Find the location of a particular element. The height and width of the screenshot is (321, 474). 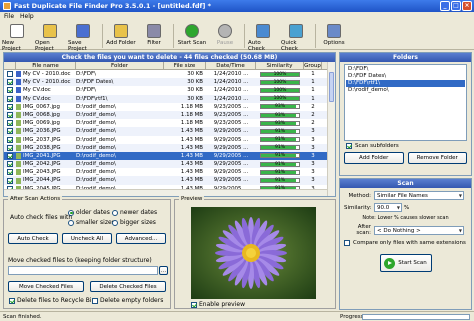

file-name-cell: My CV - 2010.doc is located at coordinates (46, 82).